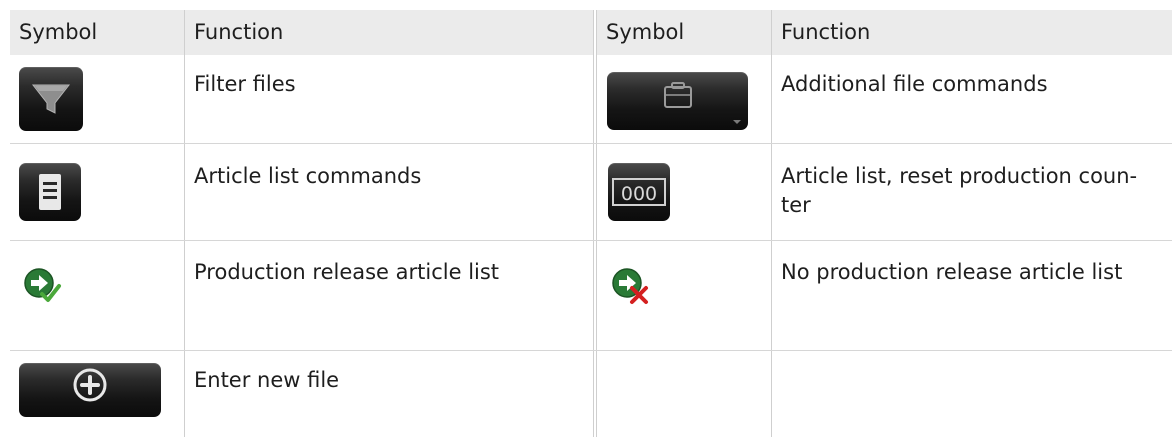  I want to click on header-function-right: Function, so click(972, 32).